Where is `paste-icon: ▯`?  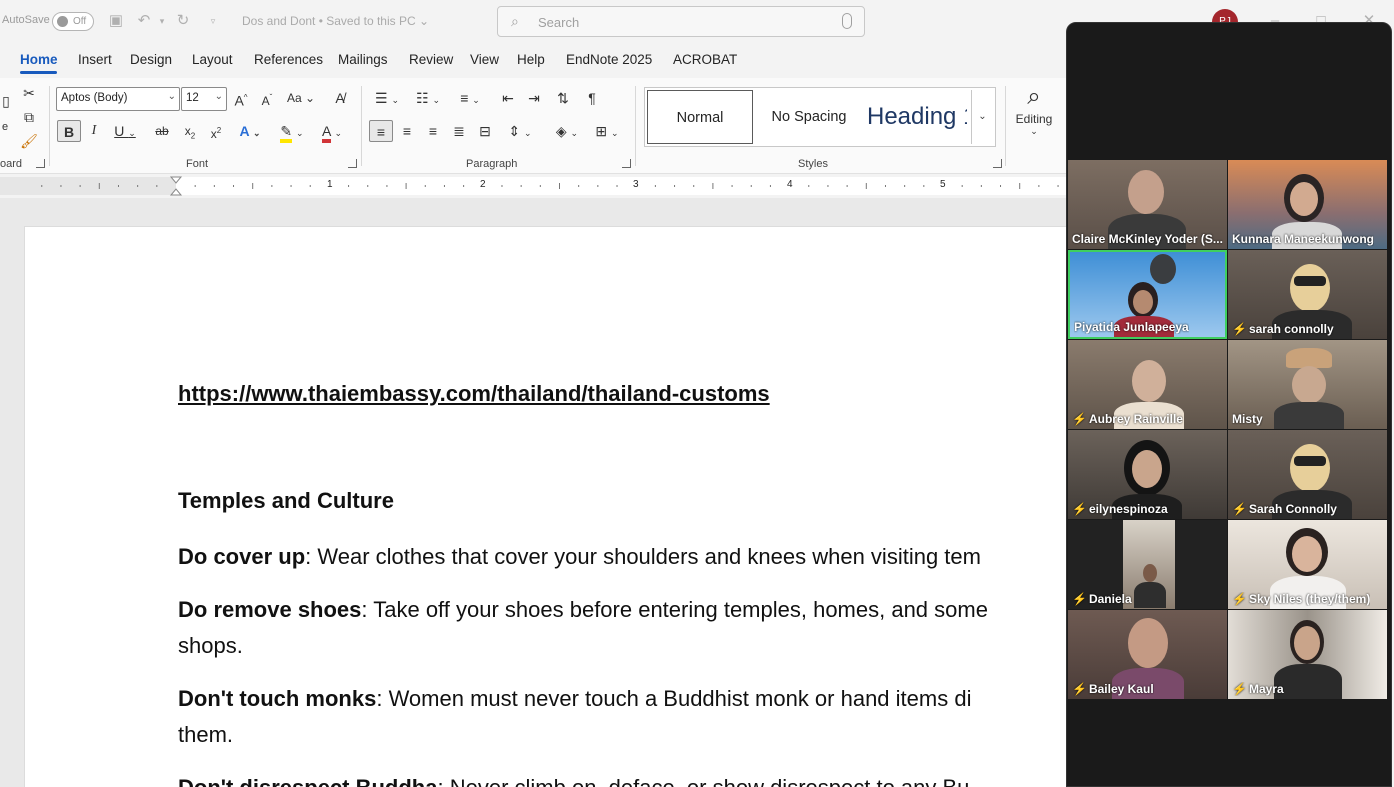
paste-icon: ▯ is located at coordinates (6, 101).